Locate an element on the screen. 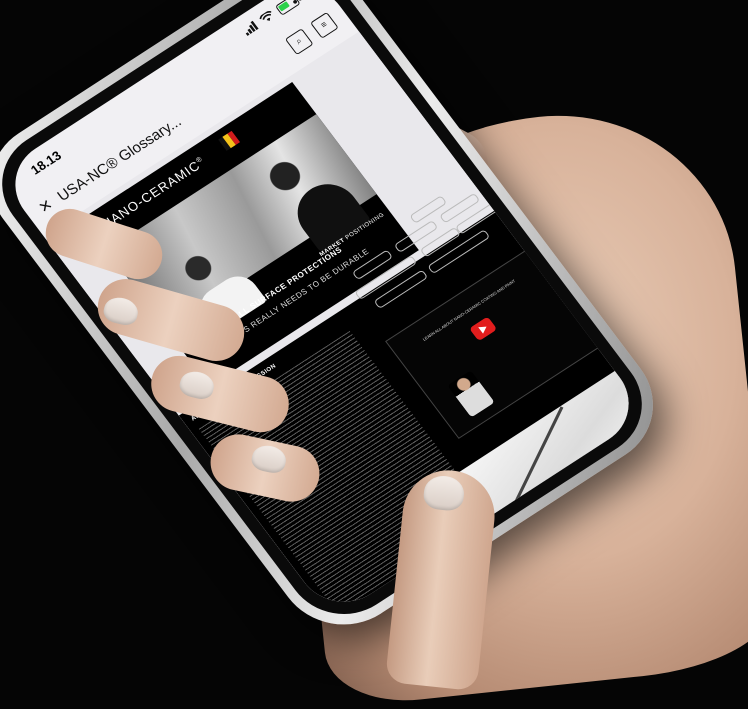  signal-bars-icon is located at coordinates (251, 29).